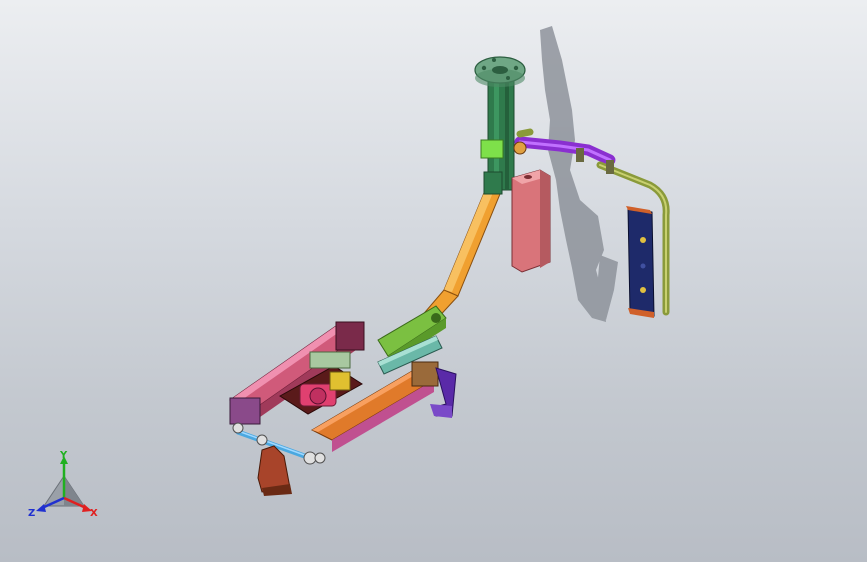  What do you see at coordinates (31, 513) in the screenshot?
I see `z-axis-label: Z` at bounding box center [31, 513].